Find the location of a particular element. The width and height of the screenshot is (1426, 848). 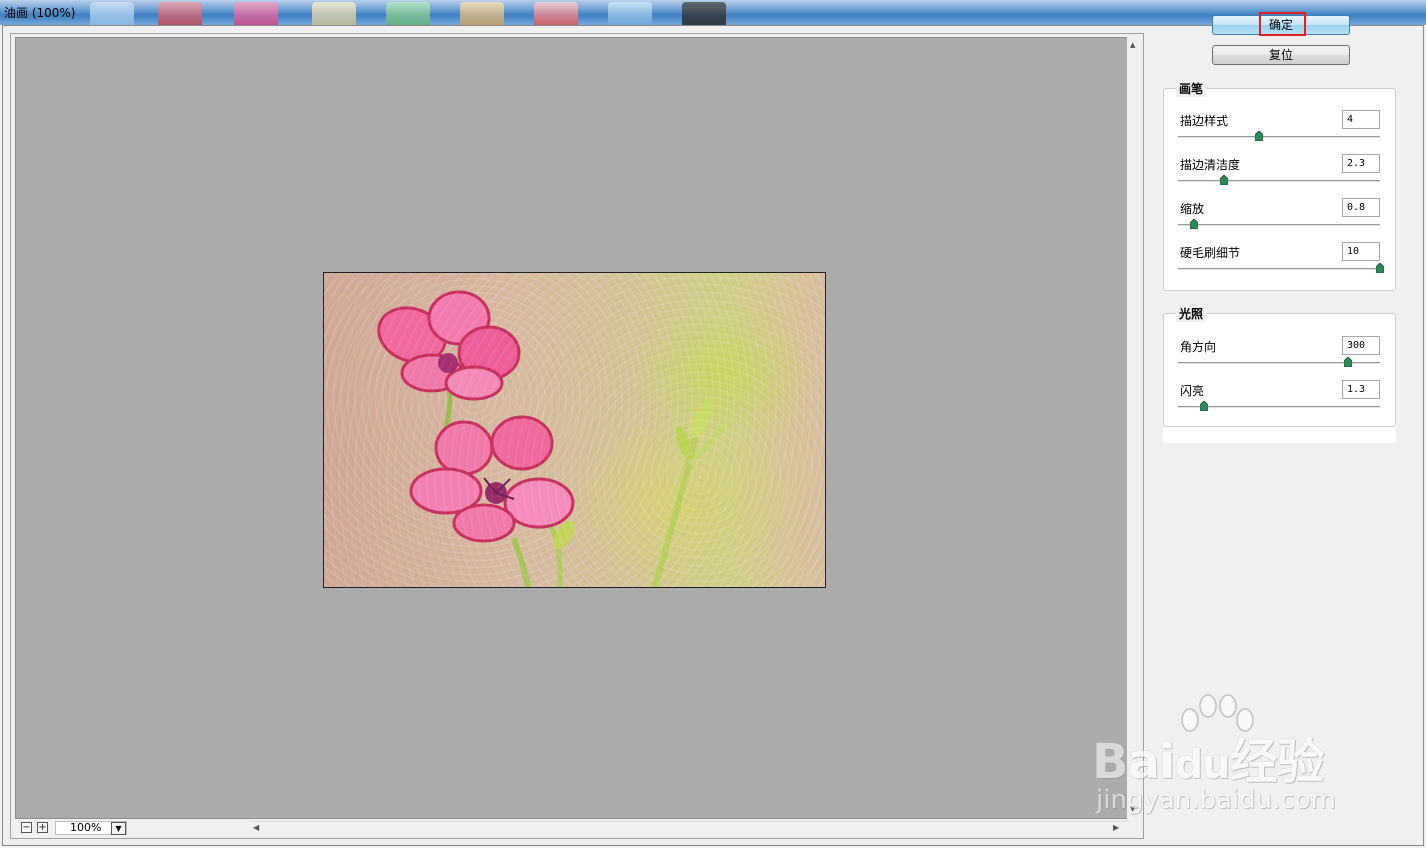

flower-upper is located at coordinates (449, 345).